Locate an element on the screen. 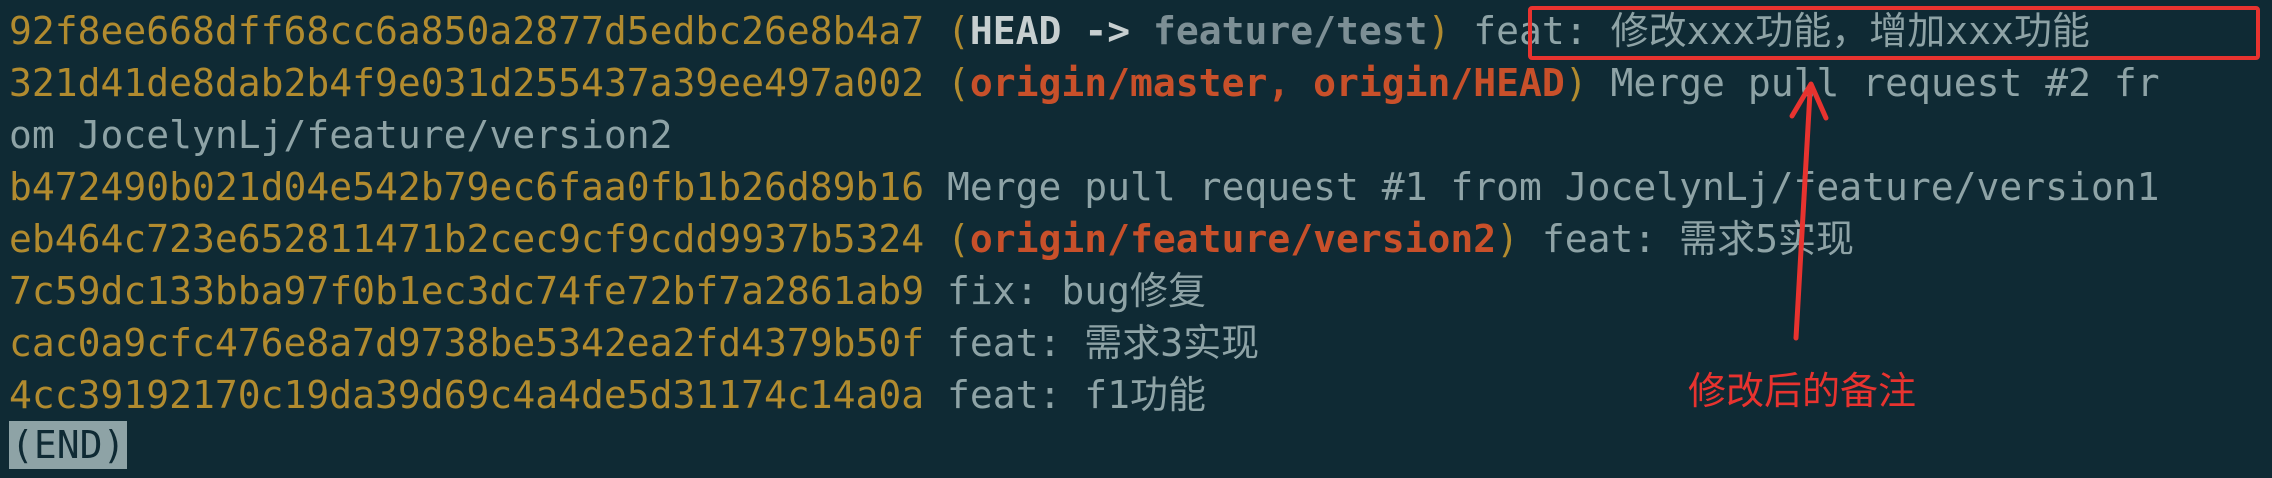  annotation-arrow-icon is located at coordinates (1809, 211).